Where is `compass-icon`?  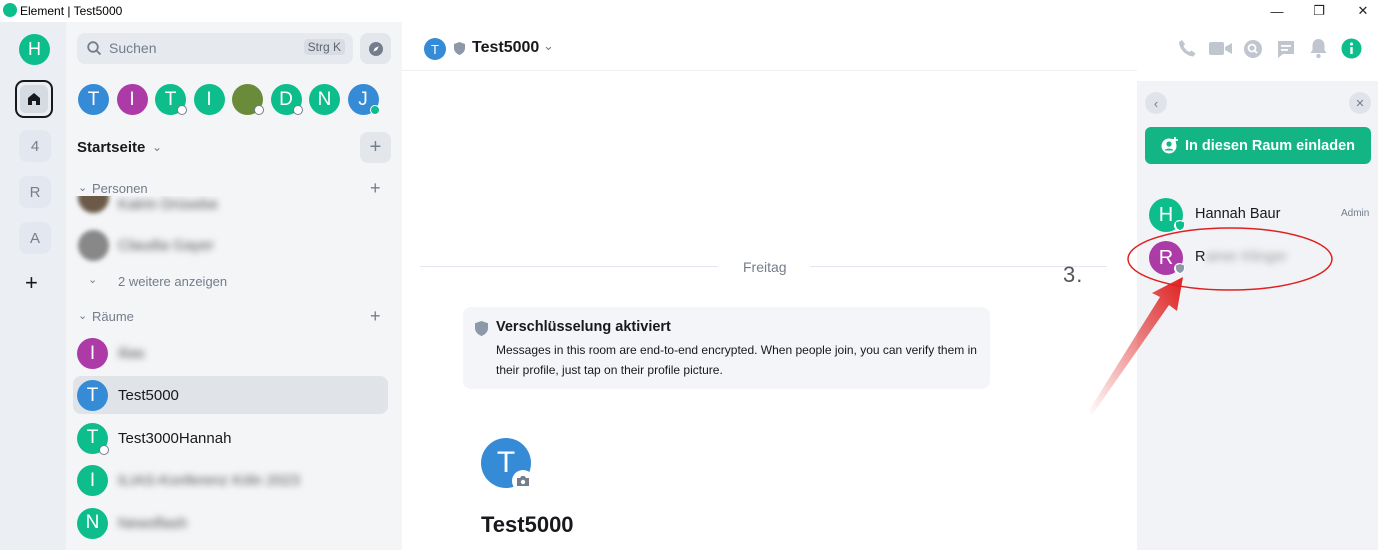
compass-icon is located at coordinates (375, 48).